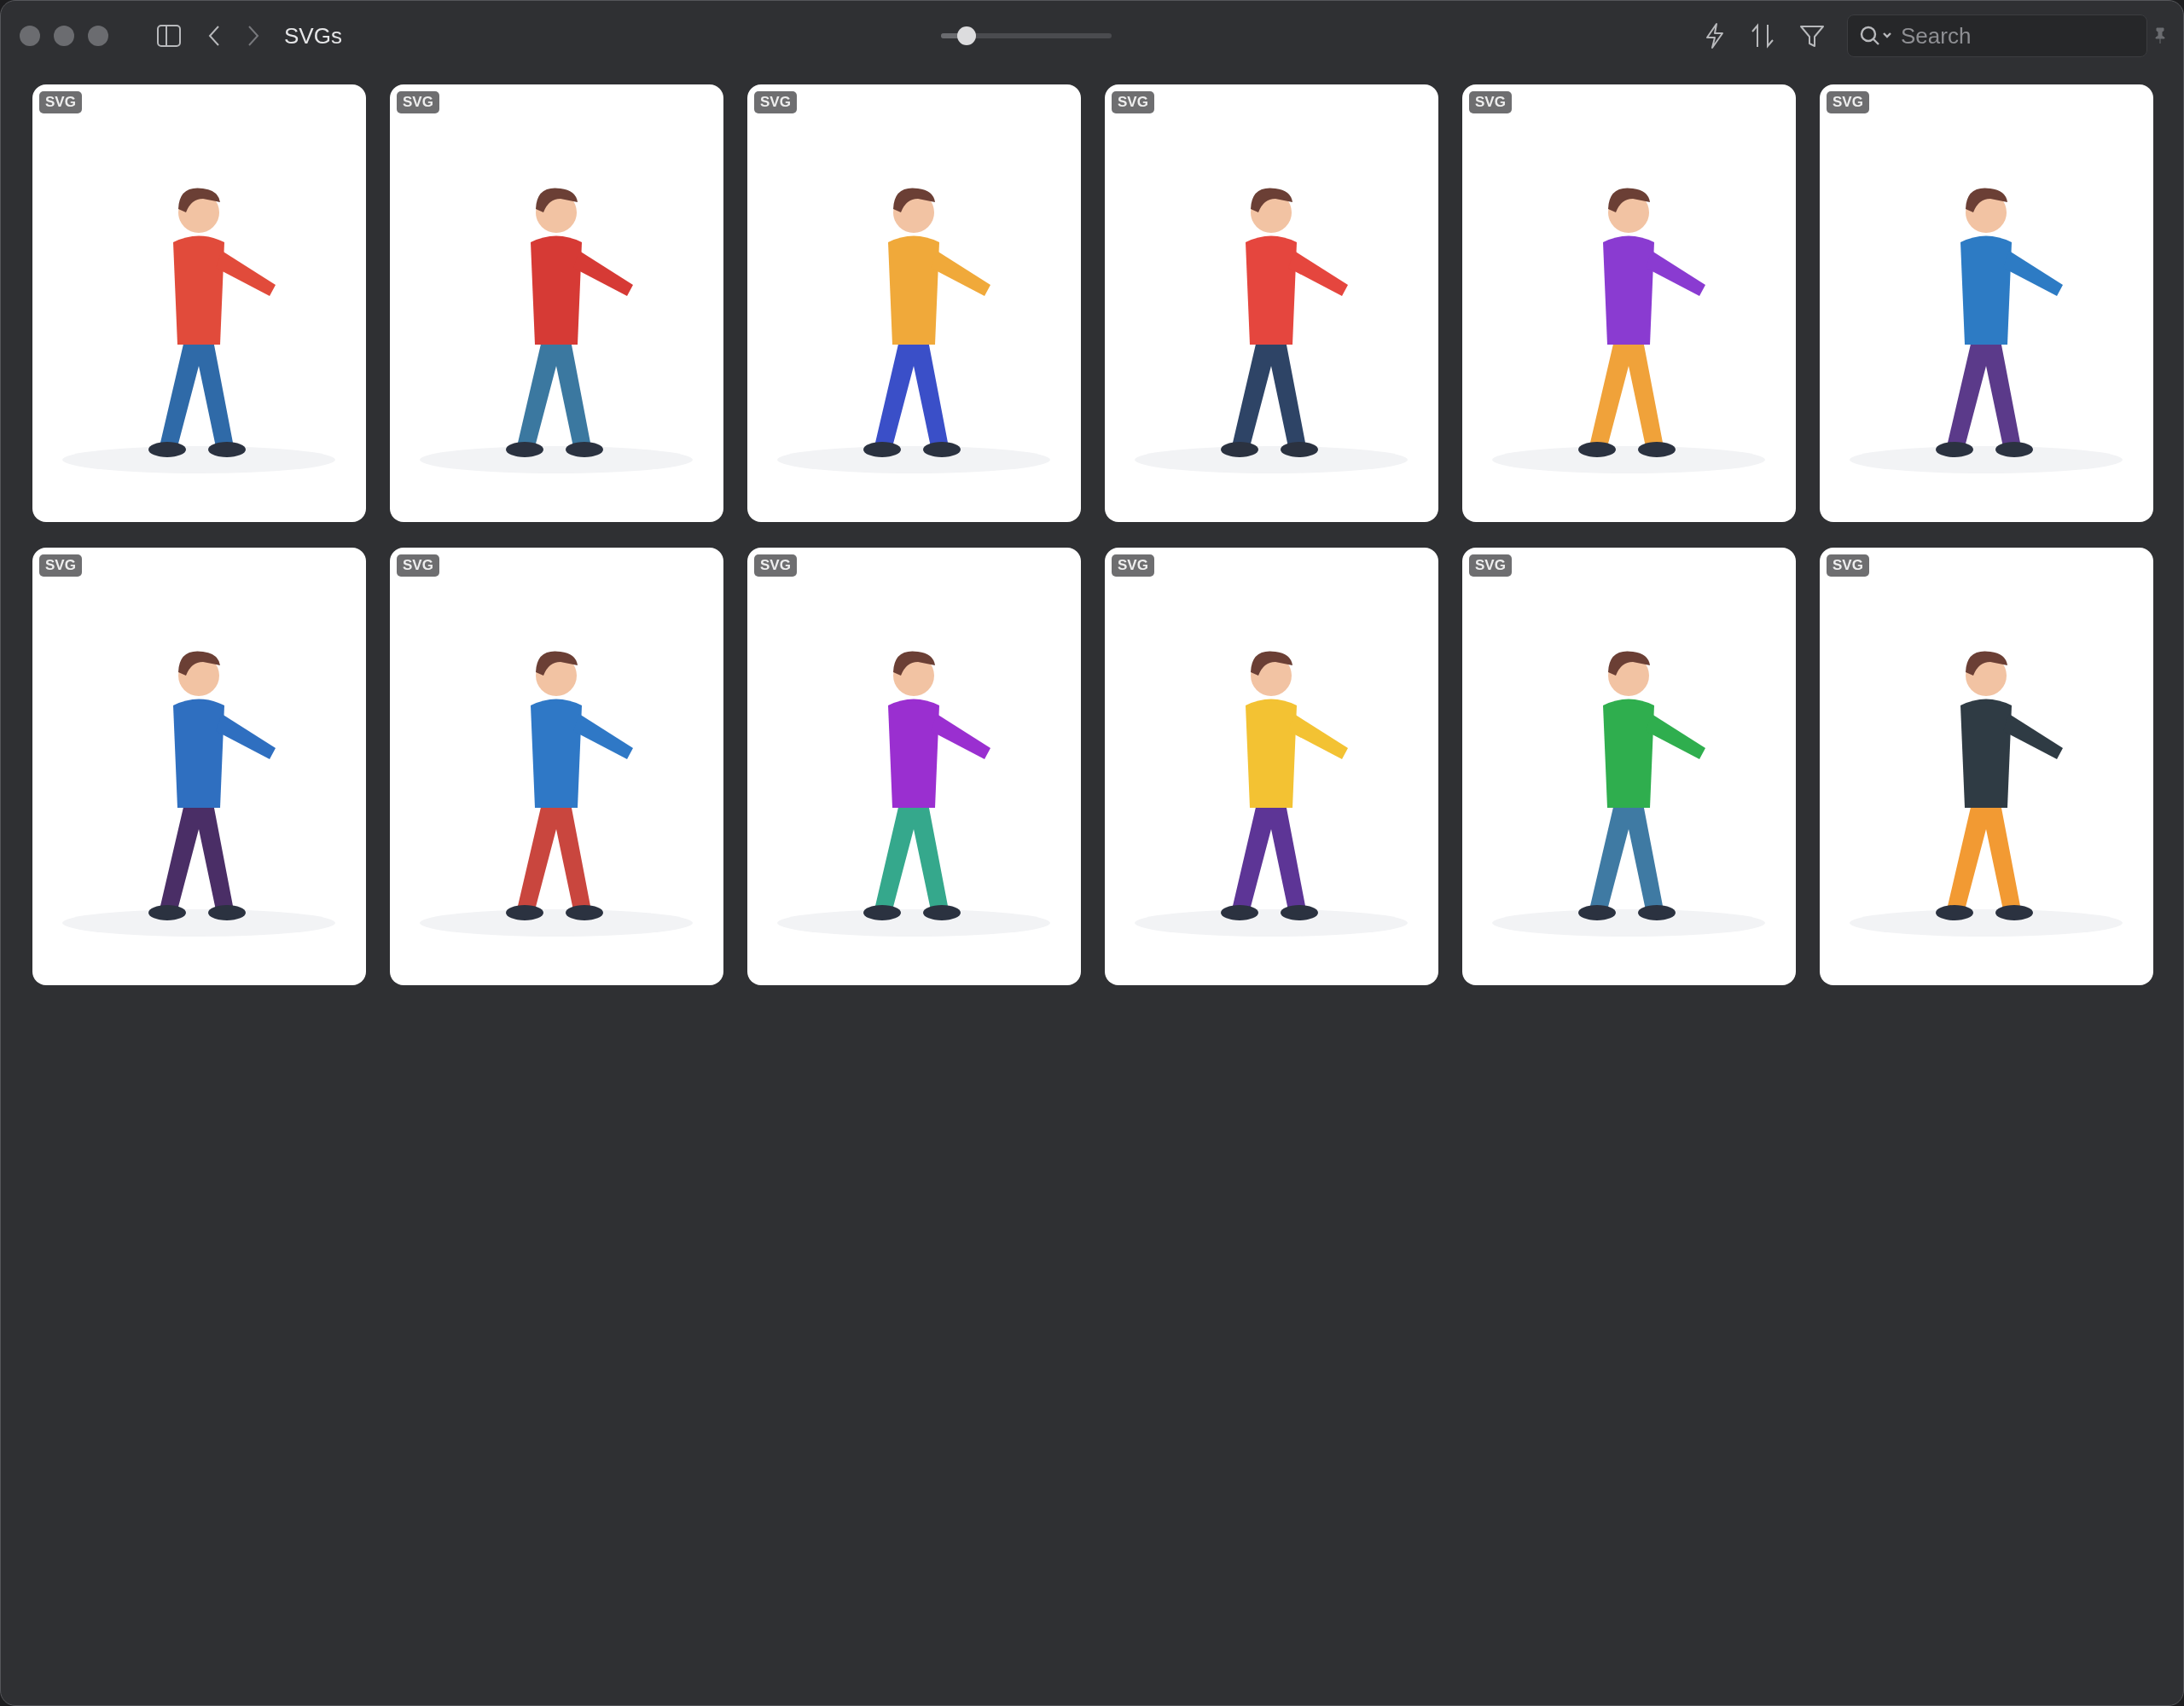 The width and height of the screenshot is (2184, 1706). What do you see at coordinates (254, 36) in the screenshot?
I see `forward-icon` at bounding box center [254, 36].